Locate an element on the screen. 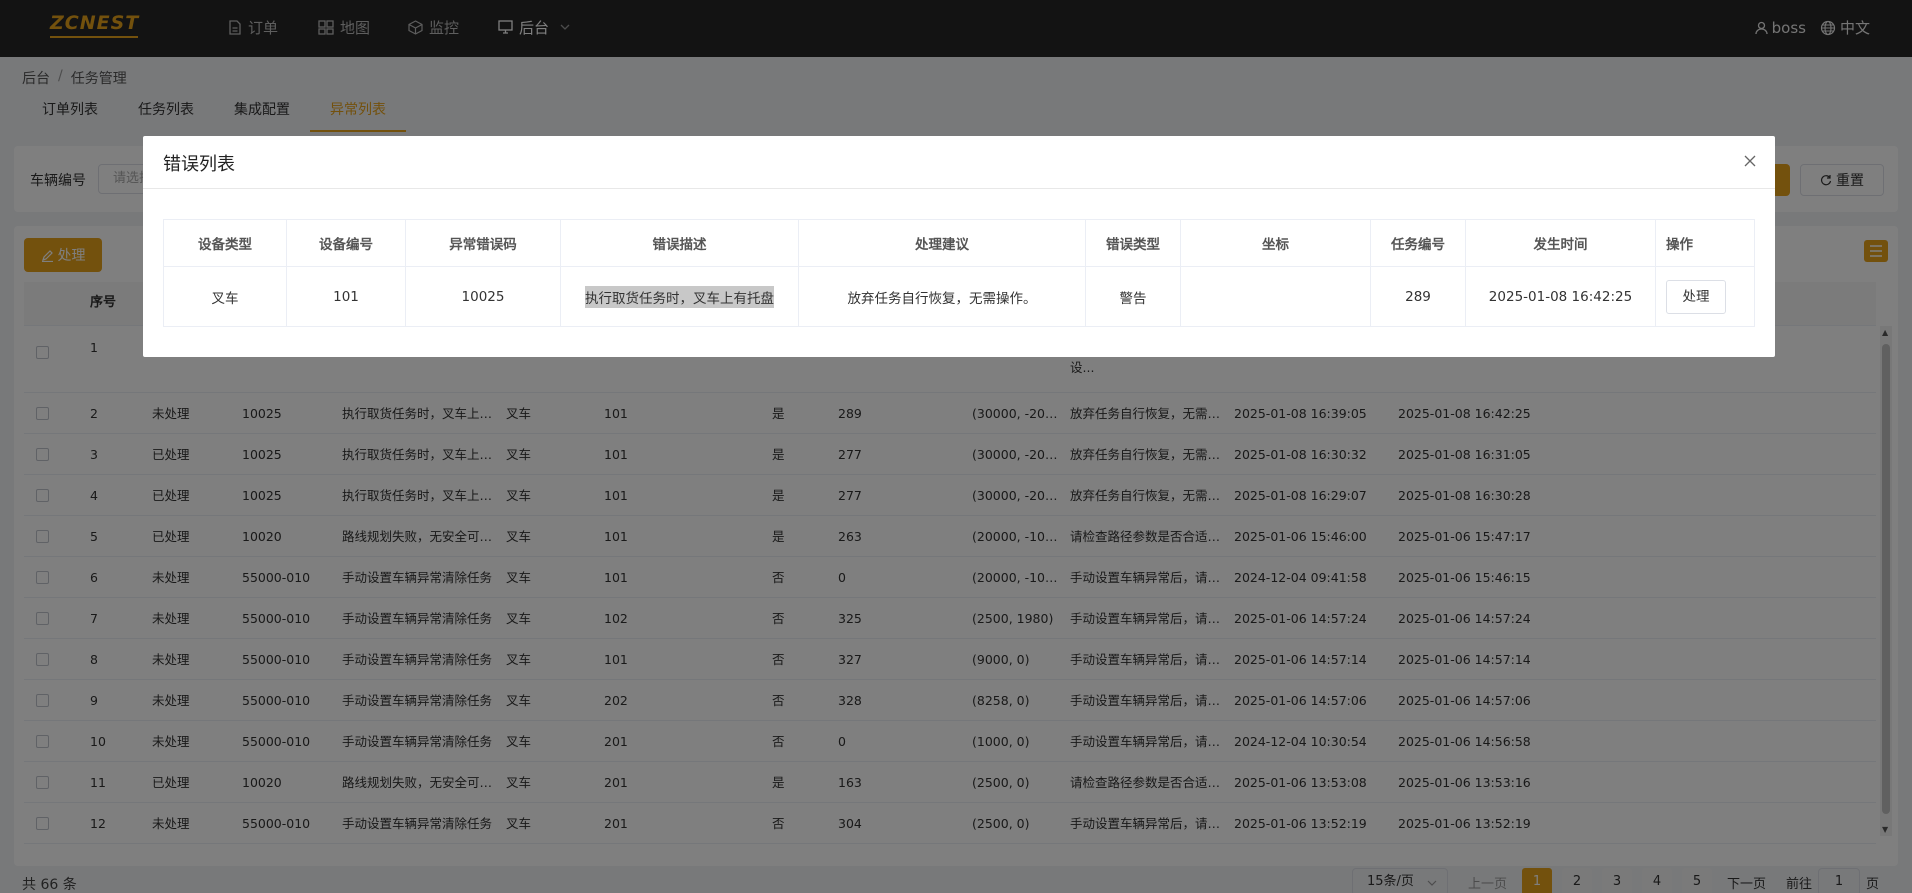 The height and width of the screenshot is (893, 1912). device-no-cell: 101 is located at coordinates (346, 296).